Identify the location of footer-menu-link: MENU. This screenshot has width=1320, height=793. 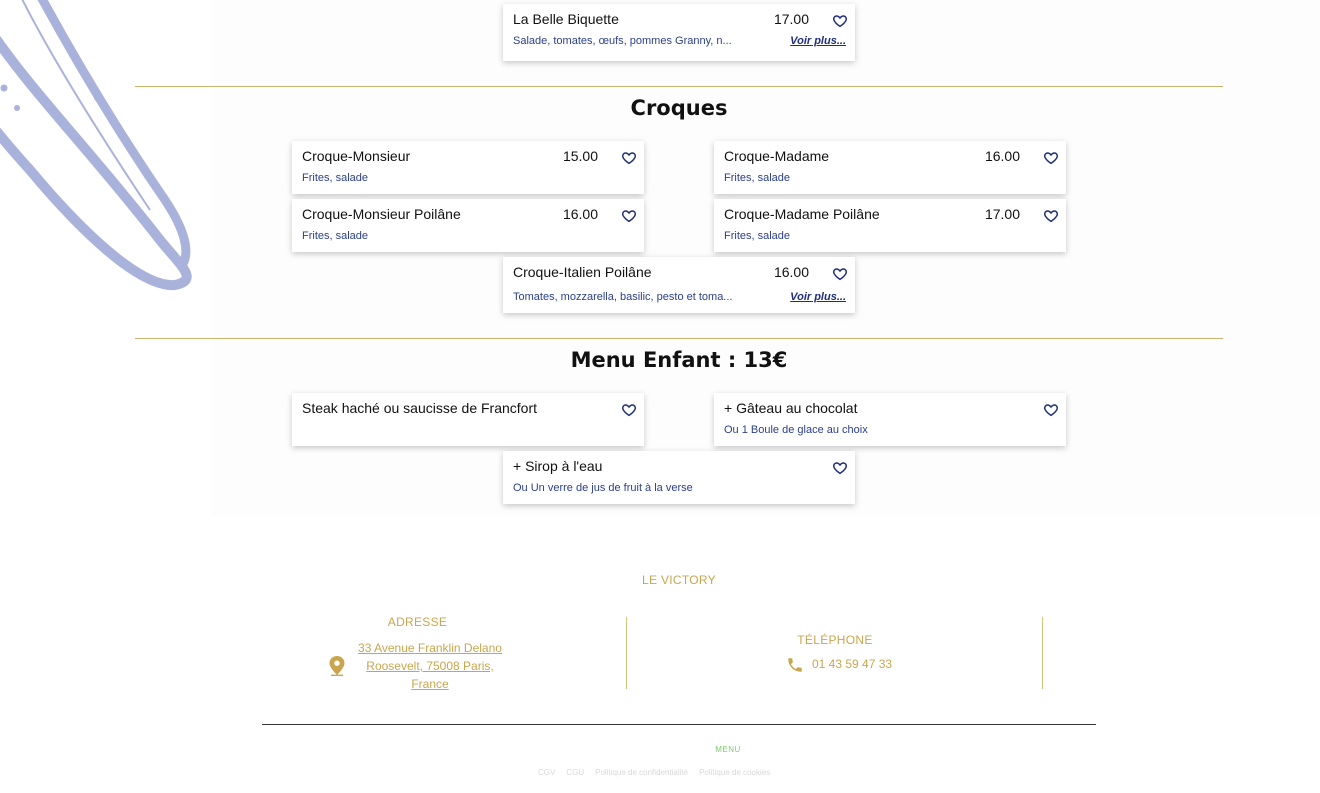
(660, 749).